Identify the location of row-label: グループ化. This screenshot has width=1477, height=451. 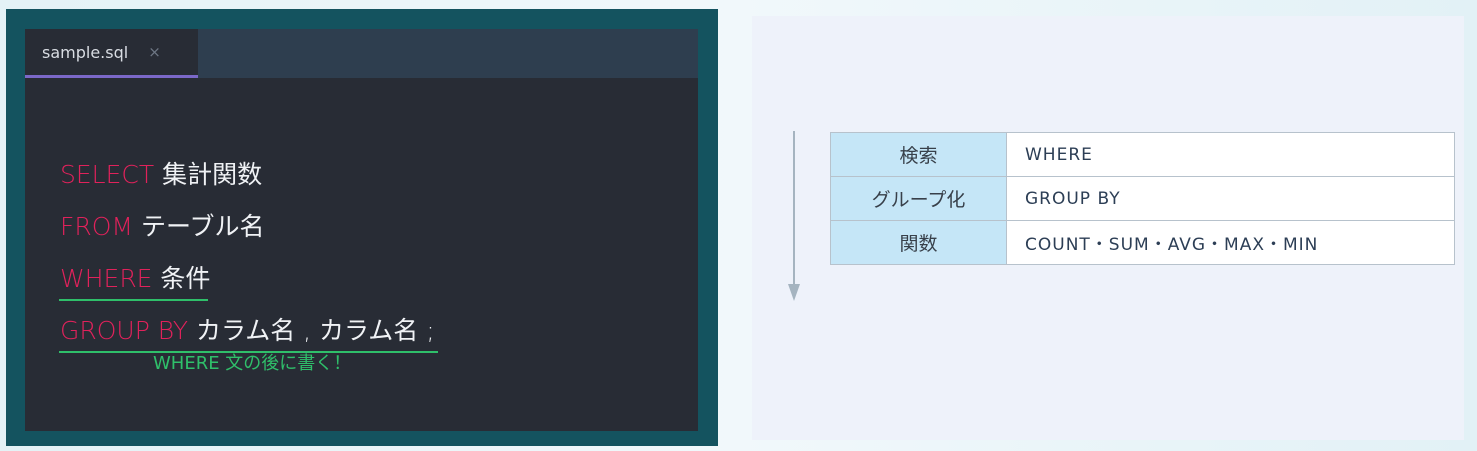
(918, 198).